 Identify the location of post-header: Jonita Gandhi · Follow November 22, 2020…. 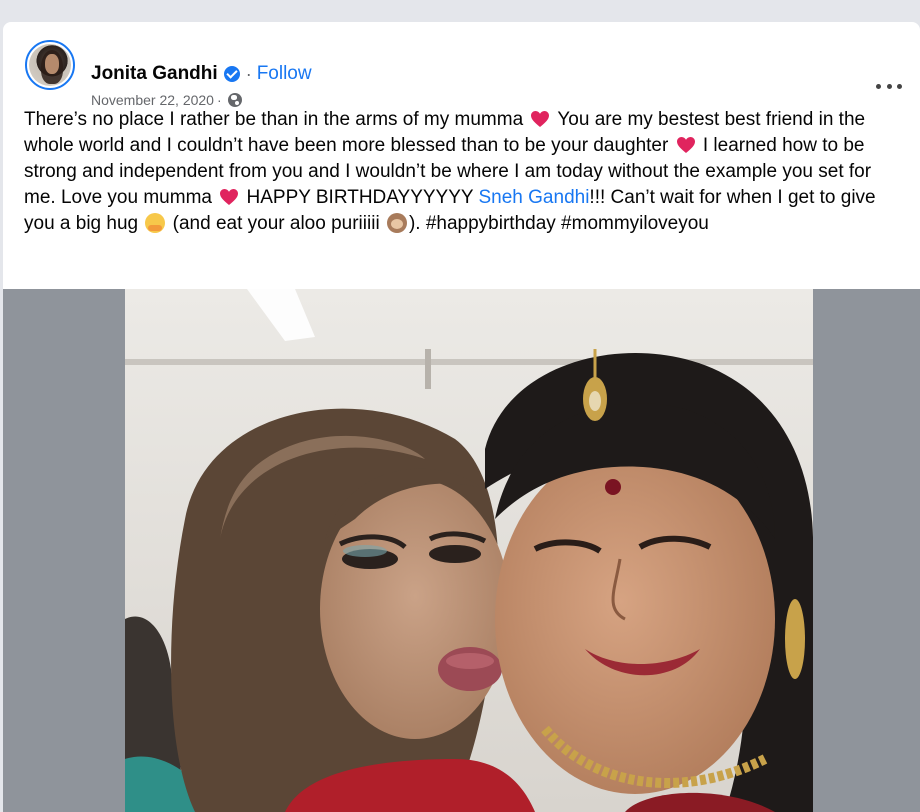
(461, 65).